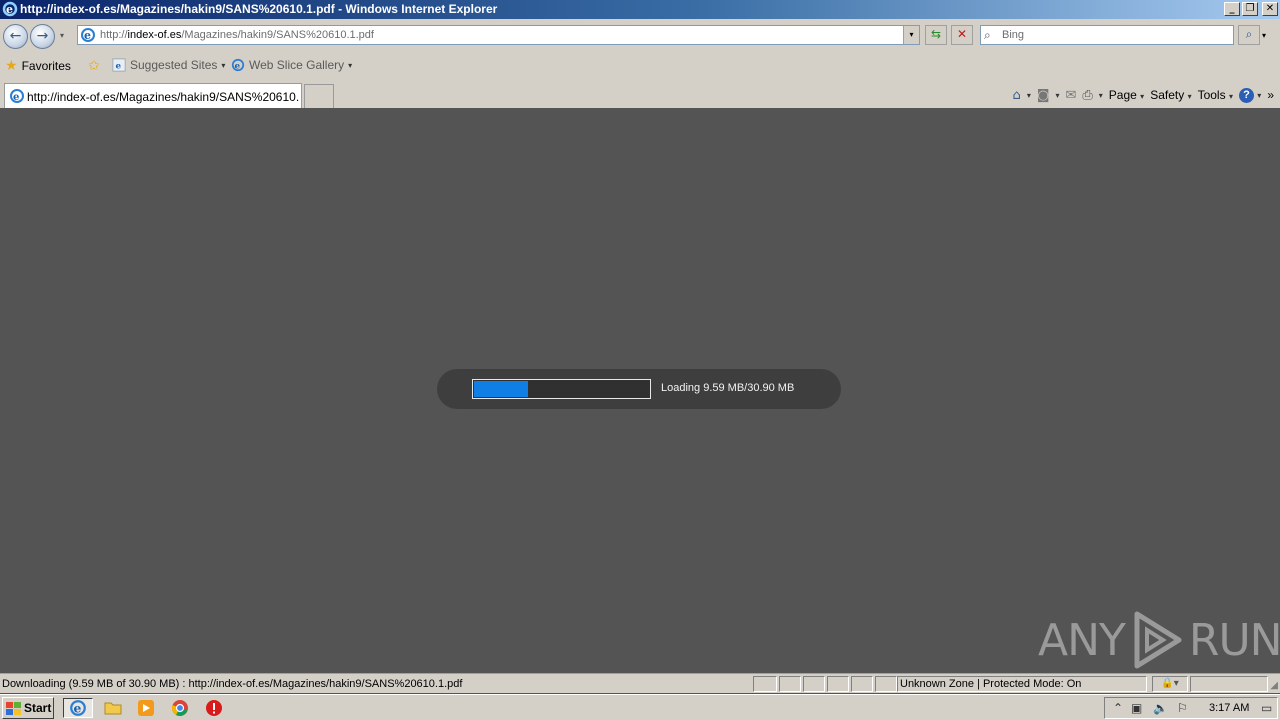 Image resolution: width=1280 pixels, height=720 pixels. What do you see at coordinates (319, 96) in the screenshot?
I see `new-tab-button` at bounding box center [319, 96].